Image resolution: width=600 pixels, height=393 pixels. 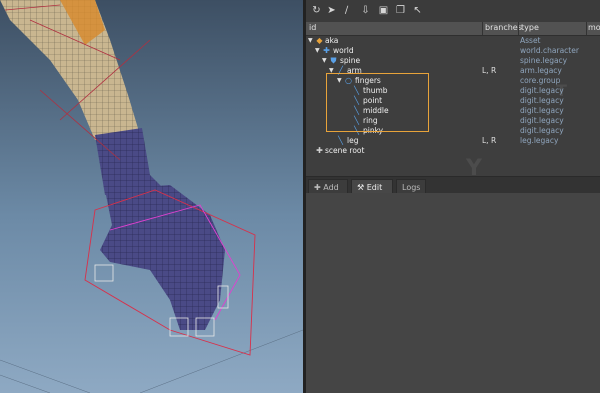 What do you see at coordinates (345, 150) in the screenshot?
I see `node-name: scene root` at bounding box center [345, 150].